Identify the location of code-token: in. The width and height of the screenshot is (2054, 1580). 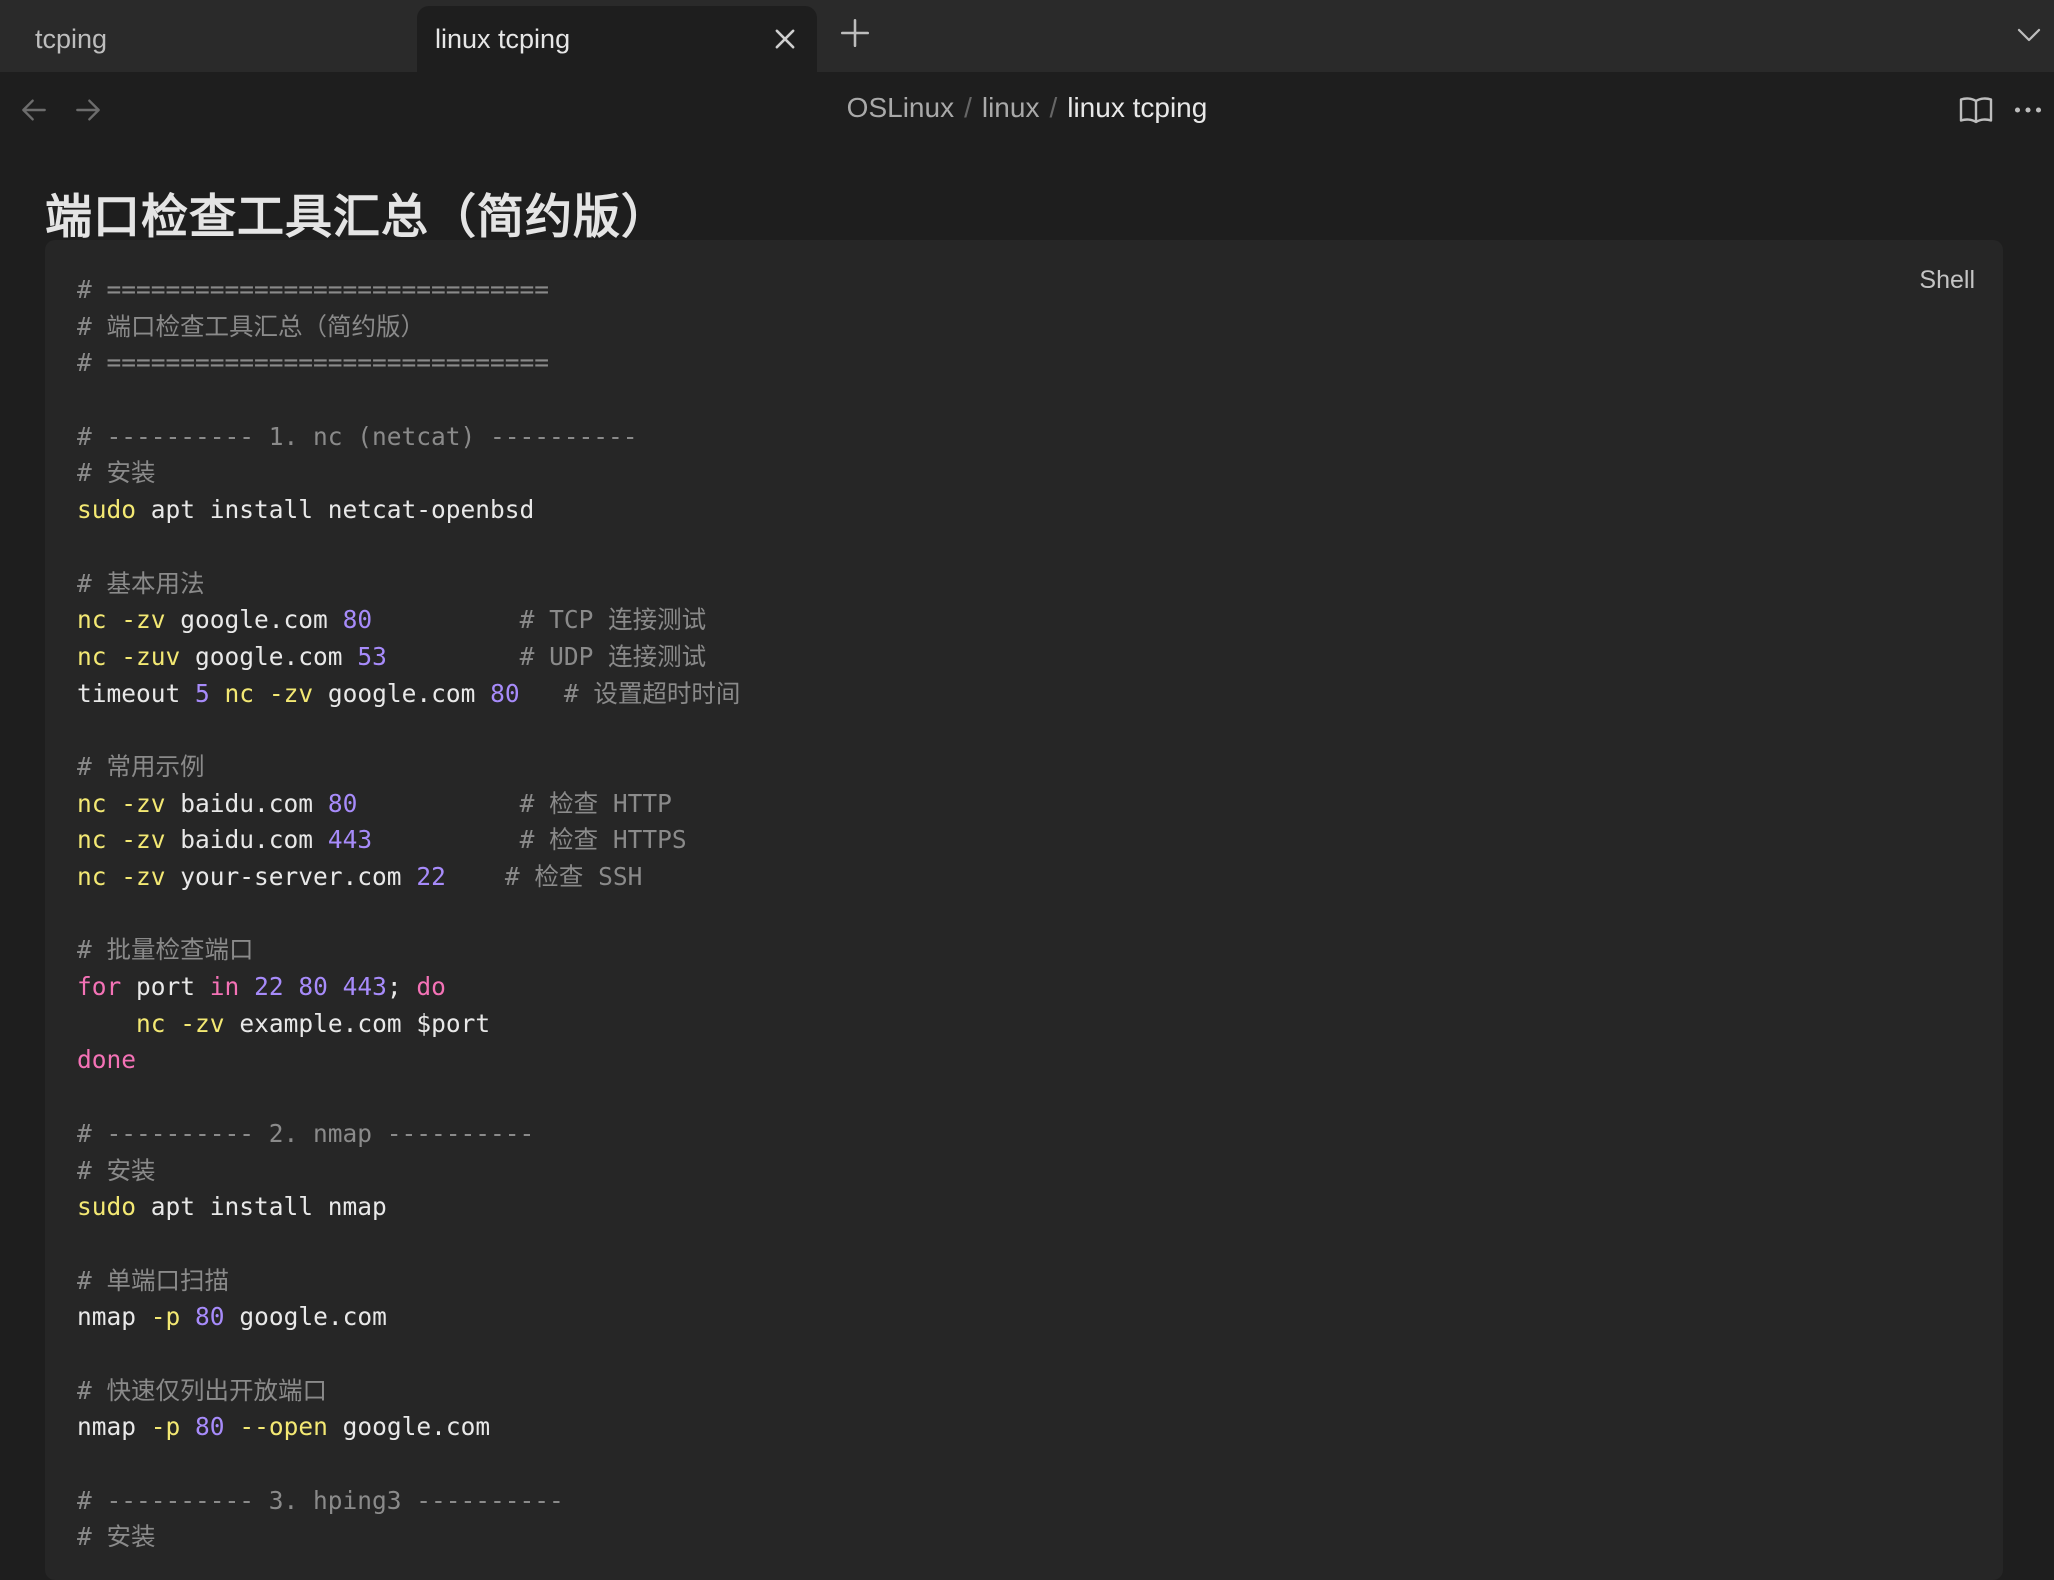
(224, 987).